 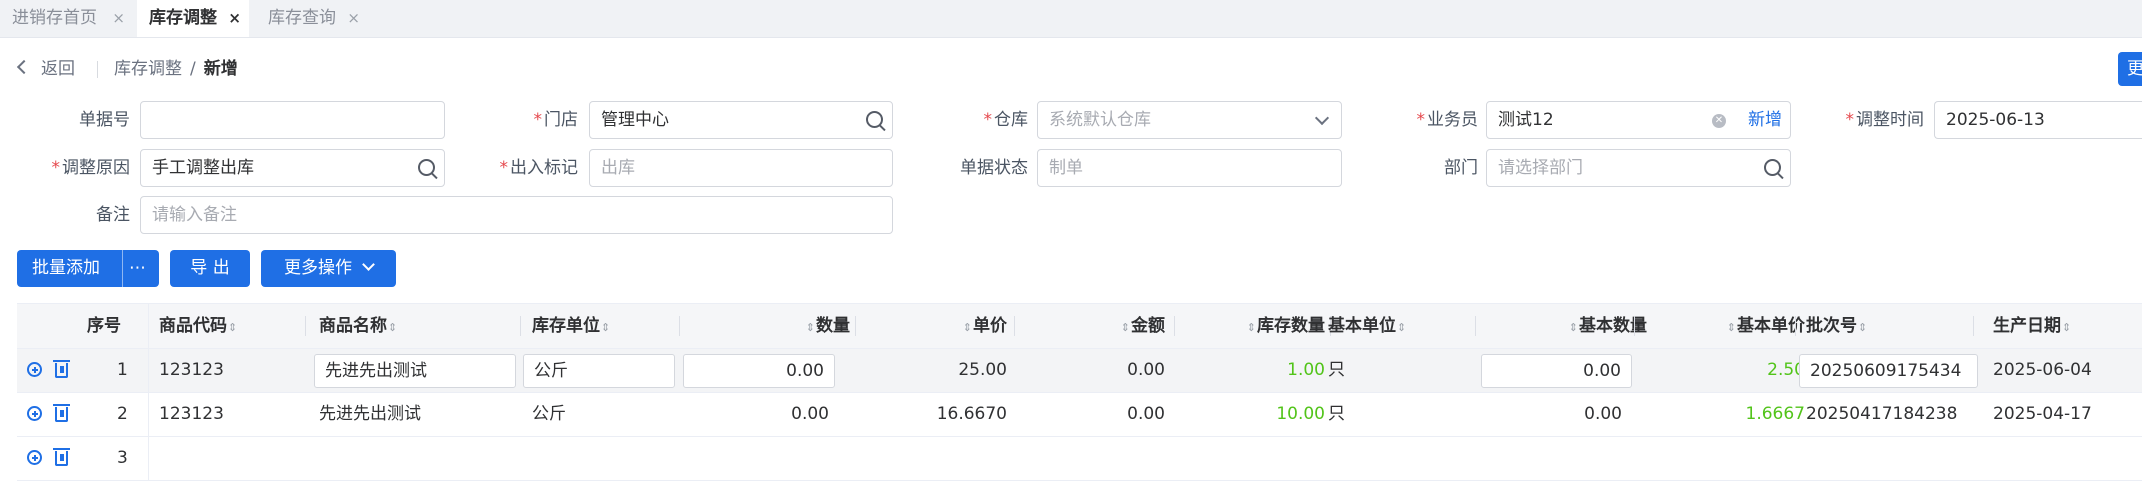 I want to click on column-divider, so click(x=148, y=392).